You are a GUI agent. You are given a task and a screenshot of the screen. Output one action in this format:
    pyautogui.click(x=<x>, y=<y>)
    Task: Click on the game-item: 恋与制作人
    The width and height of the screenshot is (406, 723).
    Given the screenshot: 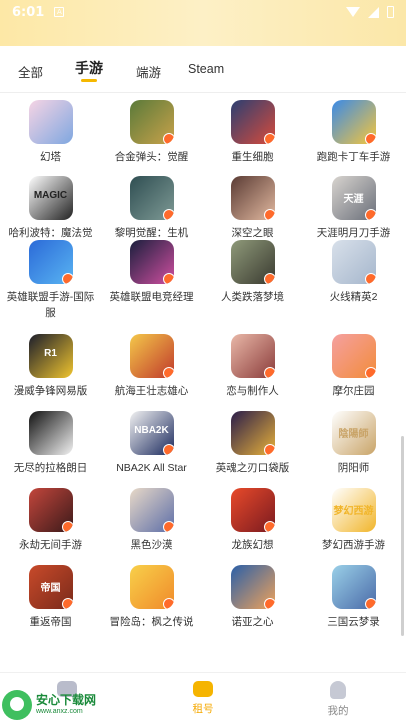 What is the action you would take?
    pyautogui.click(x=252, y=366)
    